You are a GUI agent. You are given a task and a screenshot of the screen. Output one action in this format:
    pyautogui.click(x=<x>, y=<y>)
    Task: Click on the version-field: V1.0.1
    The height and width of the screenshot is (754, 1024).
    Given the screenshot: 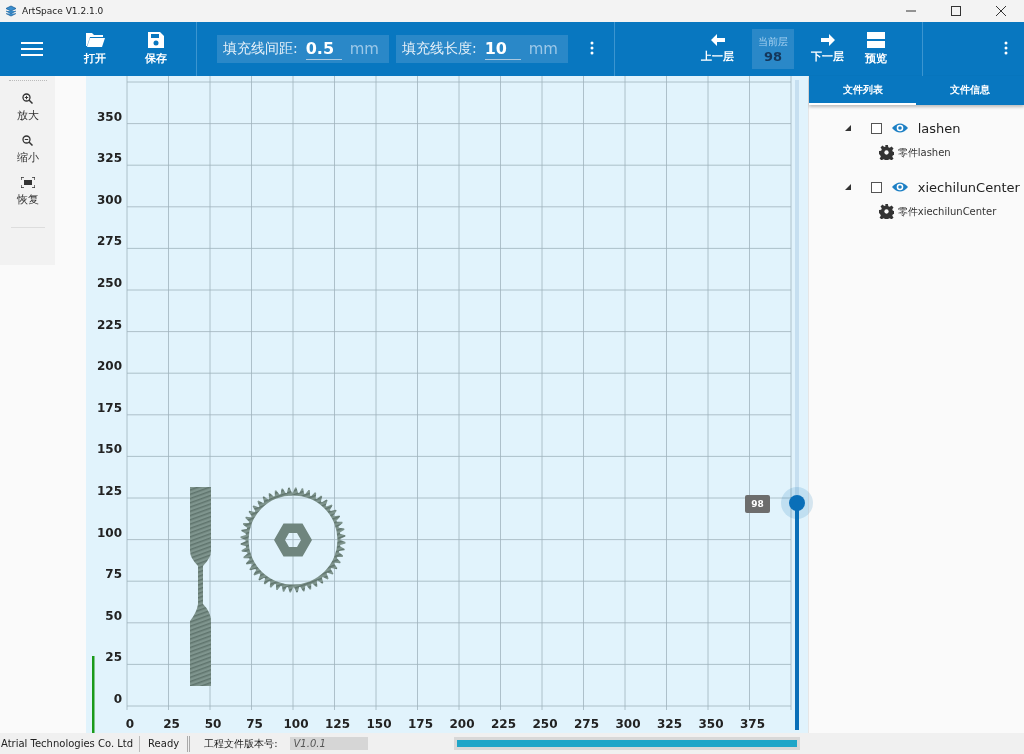 What is the action you would take?
    pyautogui.click(x=328, y=743)
    